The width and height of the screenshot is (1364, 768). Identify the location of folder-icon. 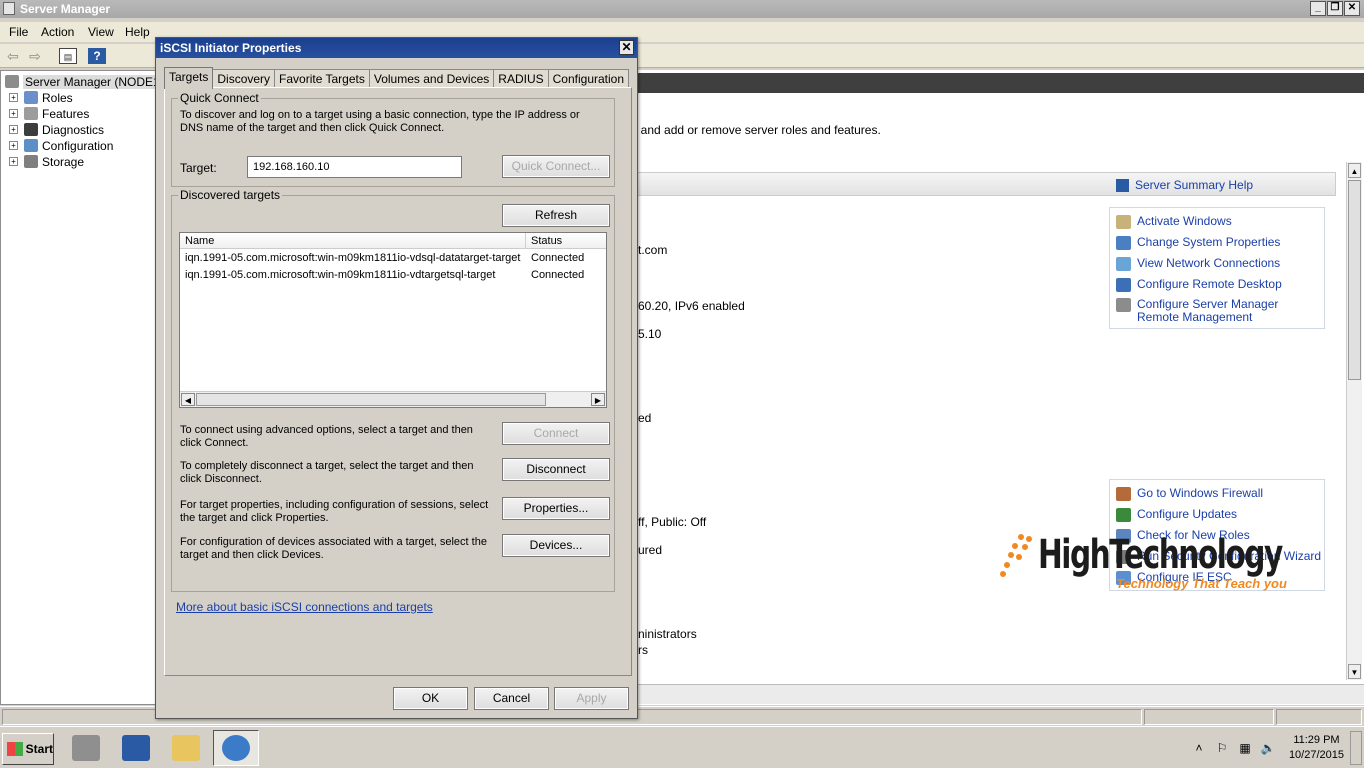
(186, 748).